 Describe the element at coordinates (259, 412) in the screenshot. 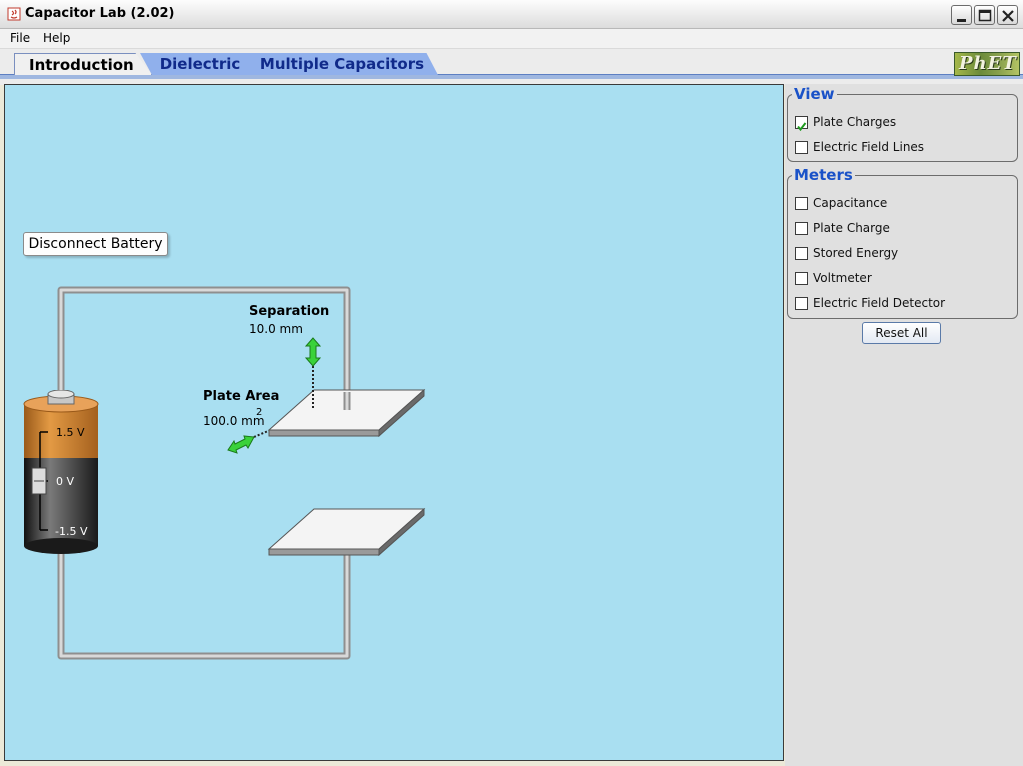

I see `plate-area-unit-superscript: 2` at that location.